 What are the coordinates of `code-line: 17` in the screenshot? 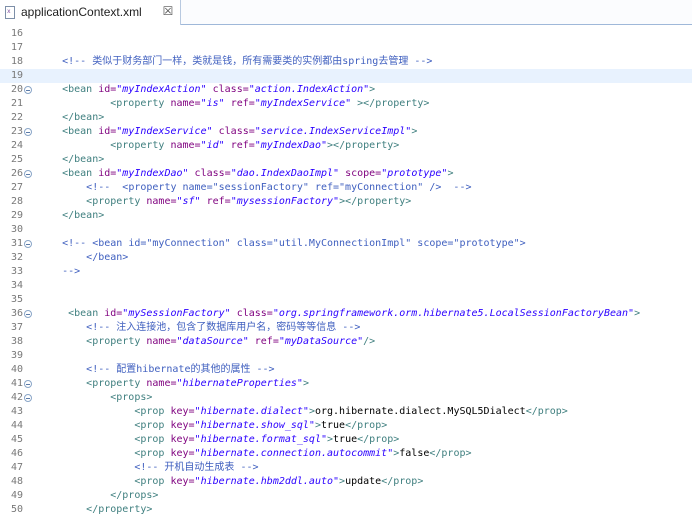 It's located at (346, 48).